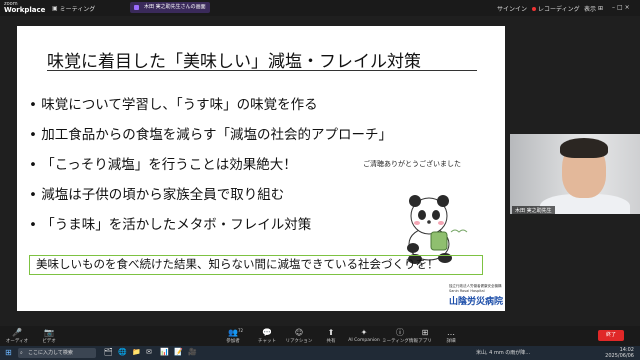 The height and width of the screenshot is (360, 640). What do you see at coordinates (627, 7) in the screenshot?
I see `close-icon: ×` at bounding box center [627, 7].